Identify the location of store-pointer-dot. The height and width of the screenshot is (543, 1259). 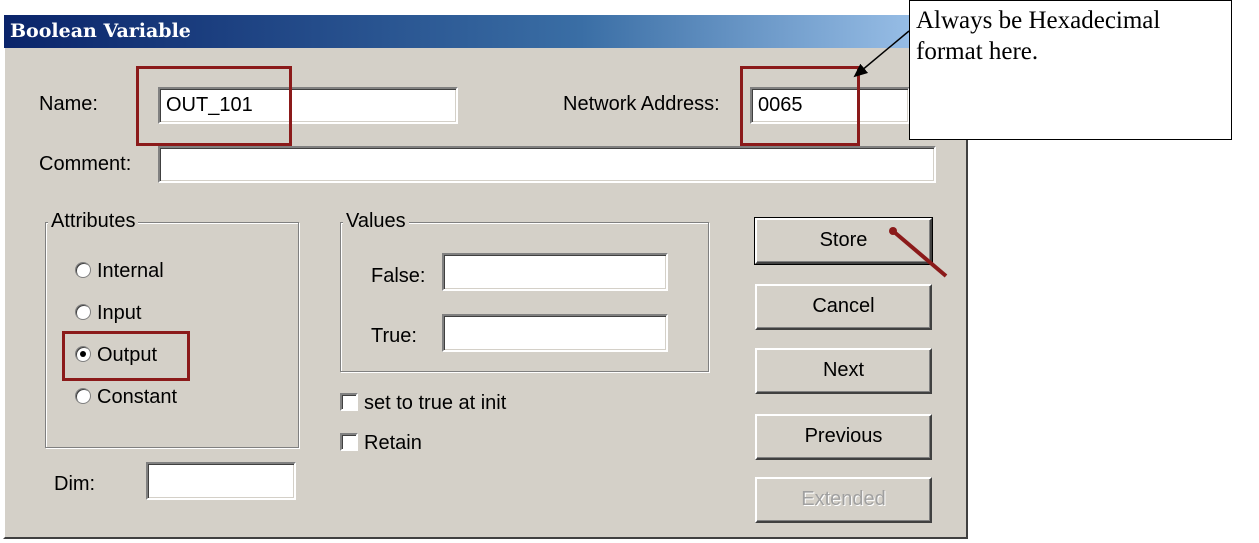
(893, 231).